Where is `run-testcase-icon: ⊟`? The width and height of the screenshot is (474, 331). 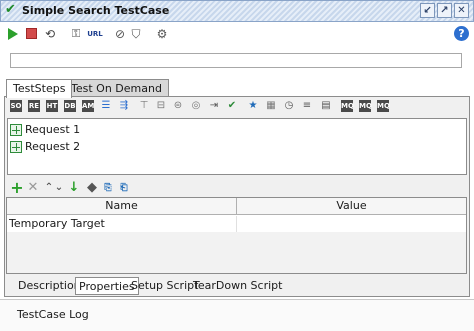 run-testcase-icon: ⊟ is located at coordinates (161, 106).